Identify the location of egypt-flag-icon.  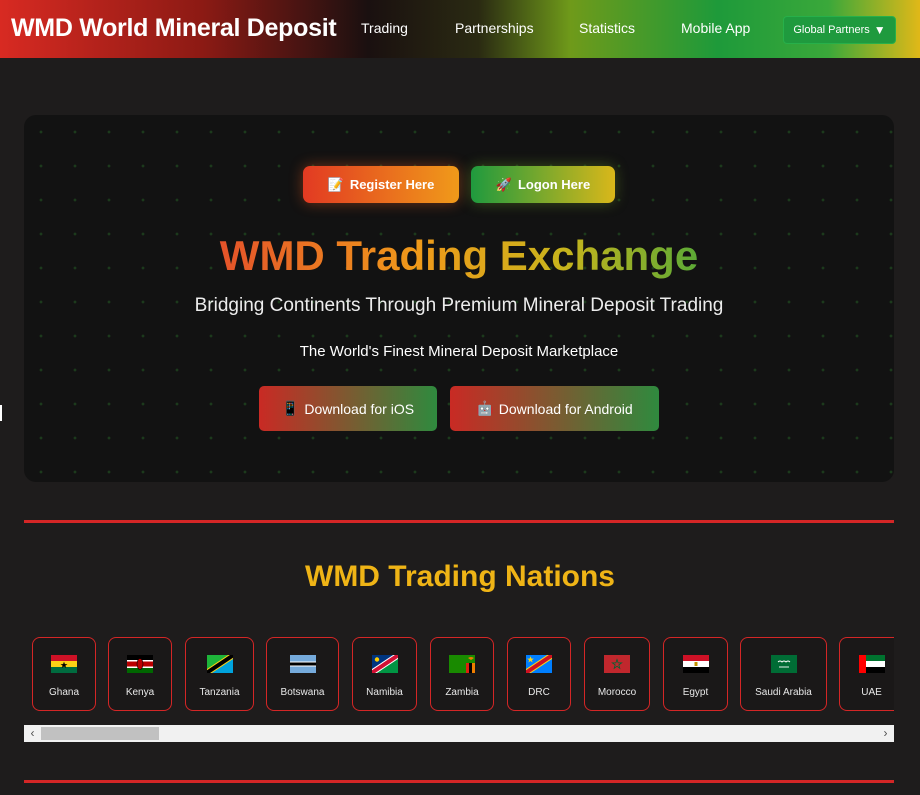
(695, 664).